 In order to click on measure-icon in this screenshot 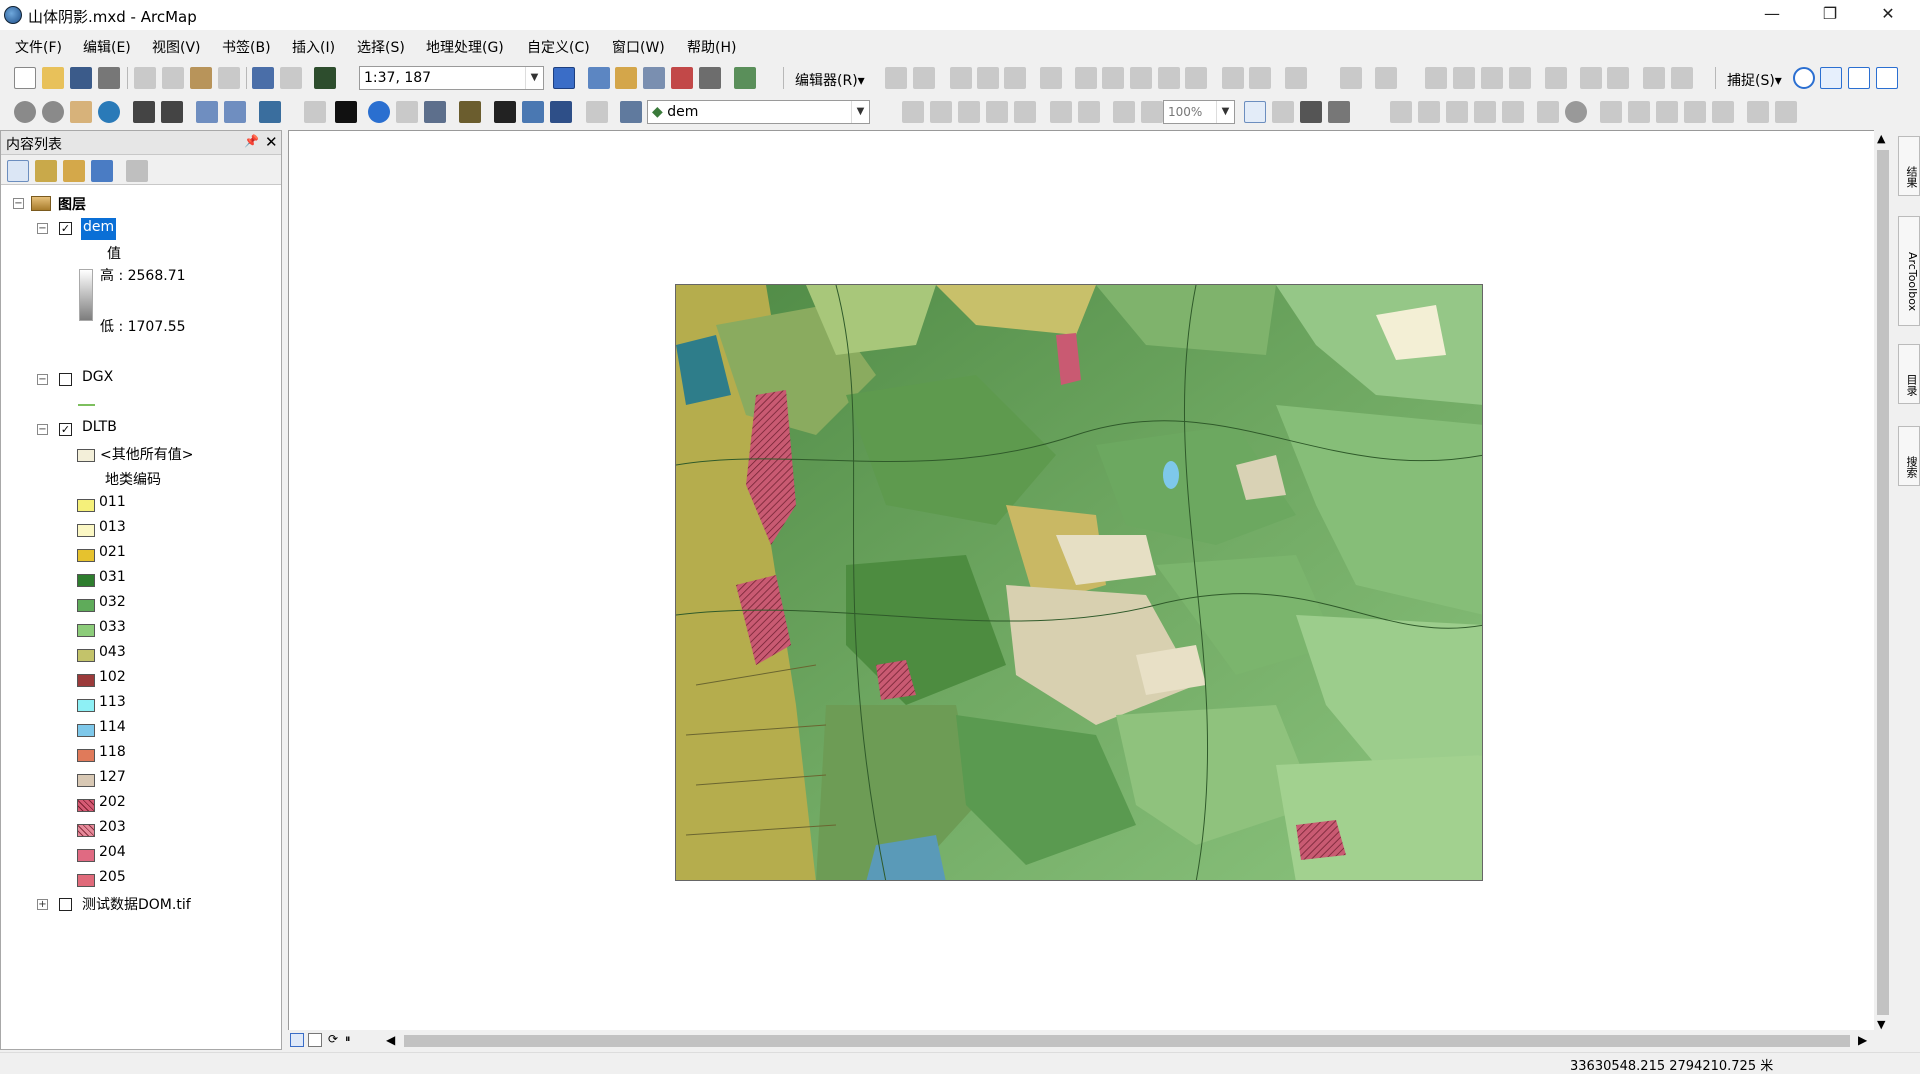, I will do `click(470, 112)`.